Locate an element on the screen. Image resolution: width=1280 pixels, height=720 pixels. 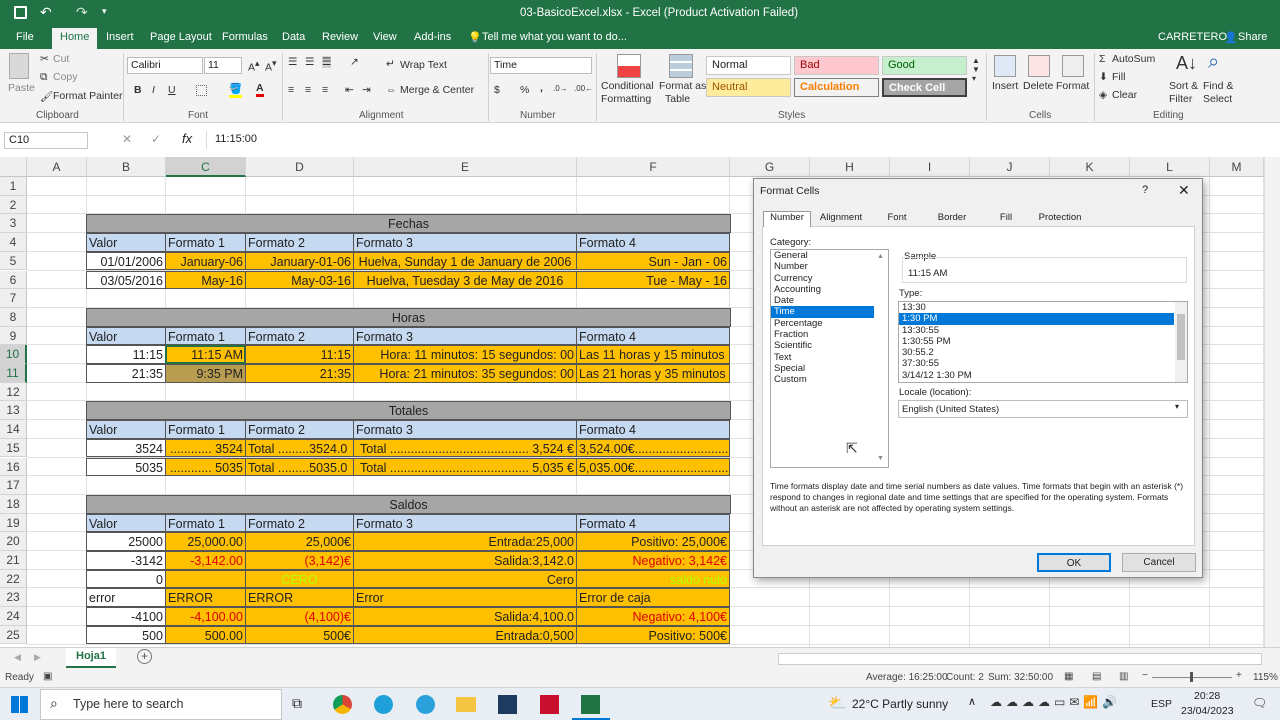
table-cell: 03/05/2016 is located at coordinates (126, 280).